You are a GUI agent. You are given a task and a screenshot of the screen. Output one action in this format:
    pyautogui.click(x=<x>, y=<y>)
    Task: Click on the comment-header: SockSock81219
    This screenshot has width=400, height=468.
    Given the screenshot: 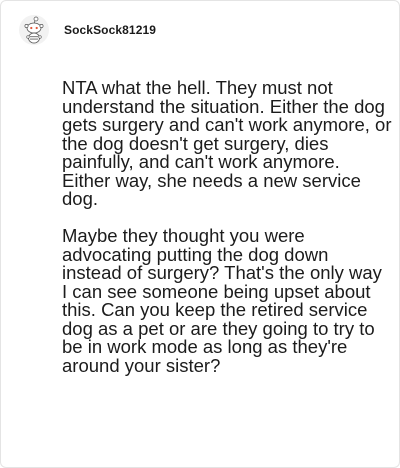 What is the action you would take?
    pyautogui.click(x=87, y=30)
    